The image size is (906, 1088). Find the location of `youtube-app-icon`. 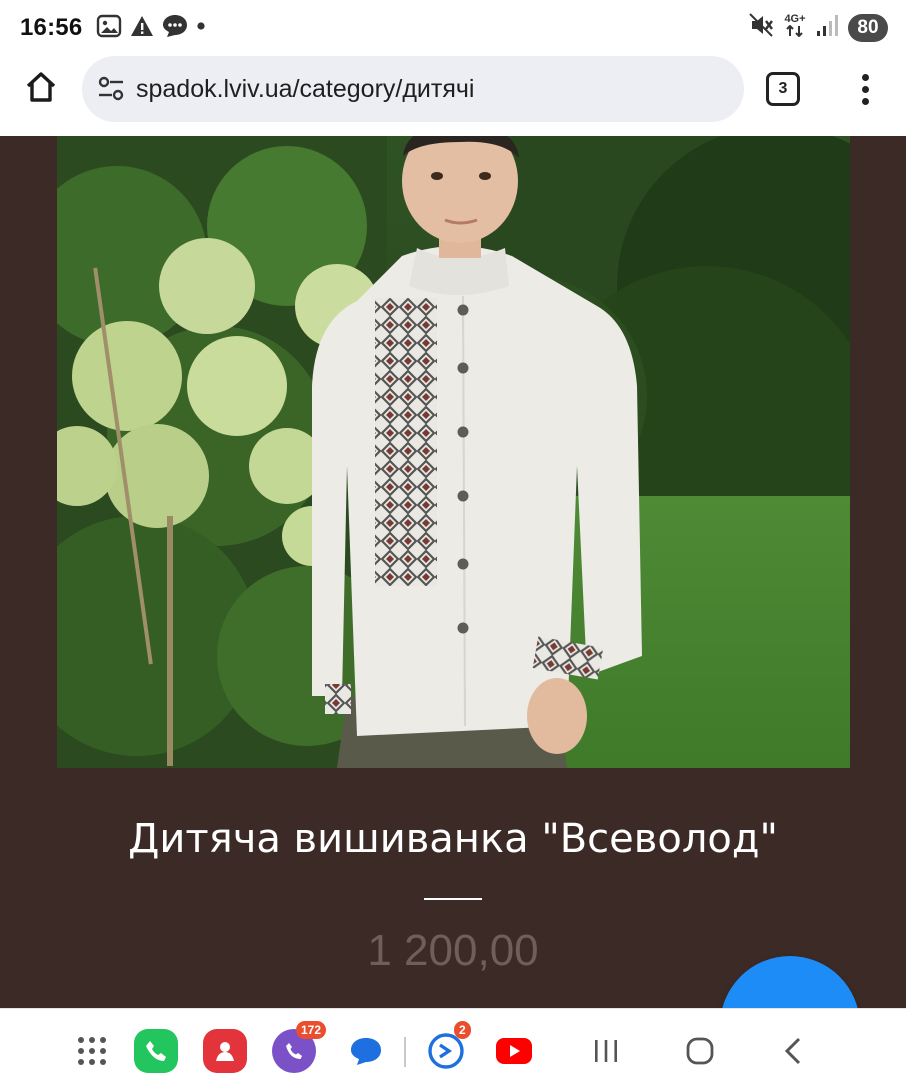

youtube-app-icon is located at coordinates (514, 1051).